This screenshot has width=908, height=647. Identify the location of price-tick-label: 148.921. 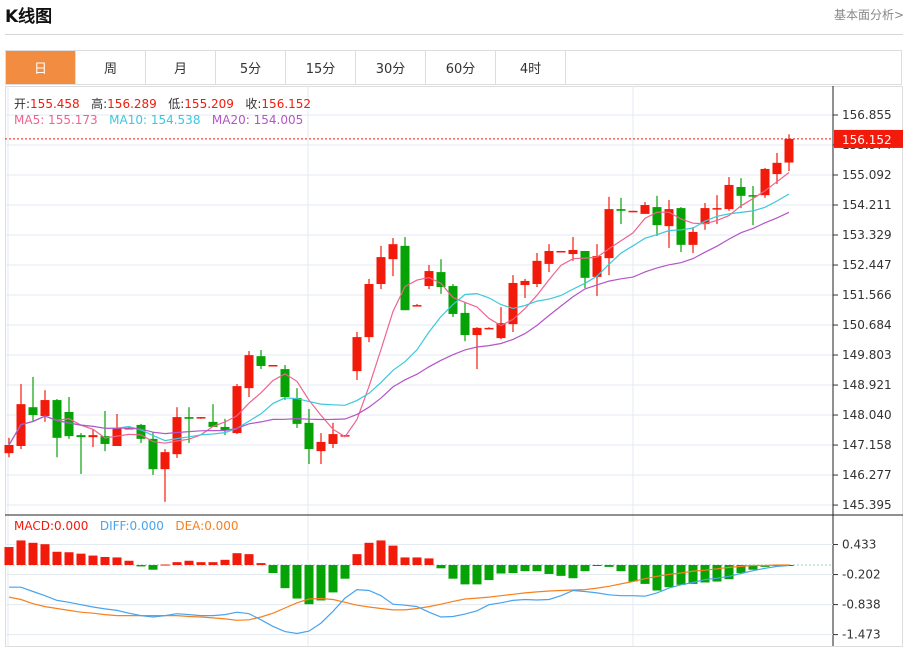
(867, 385).